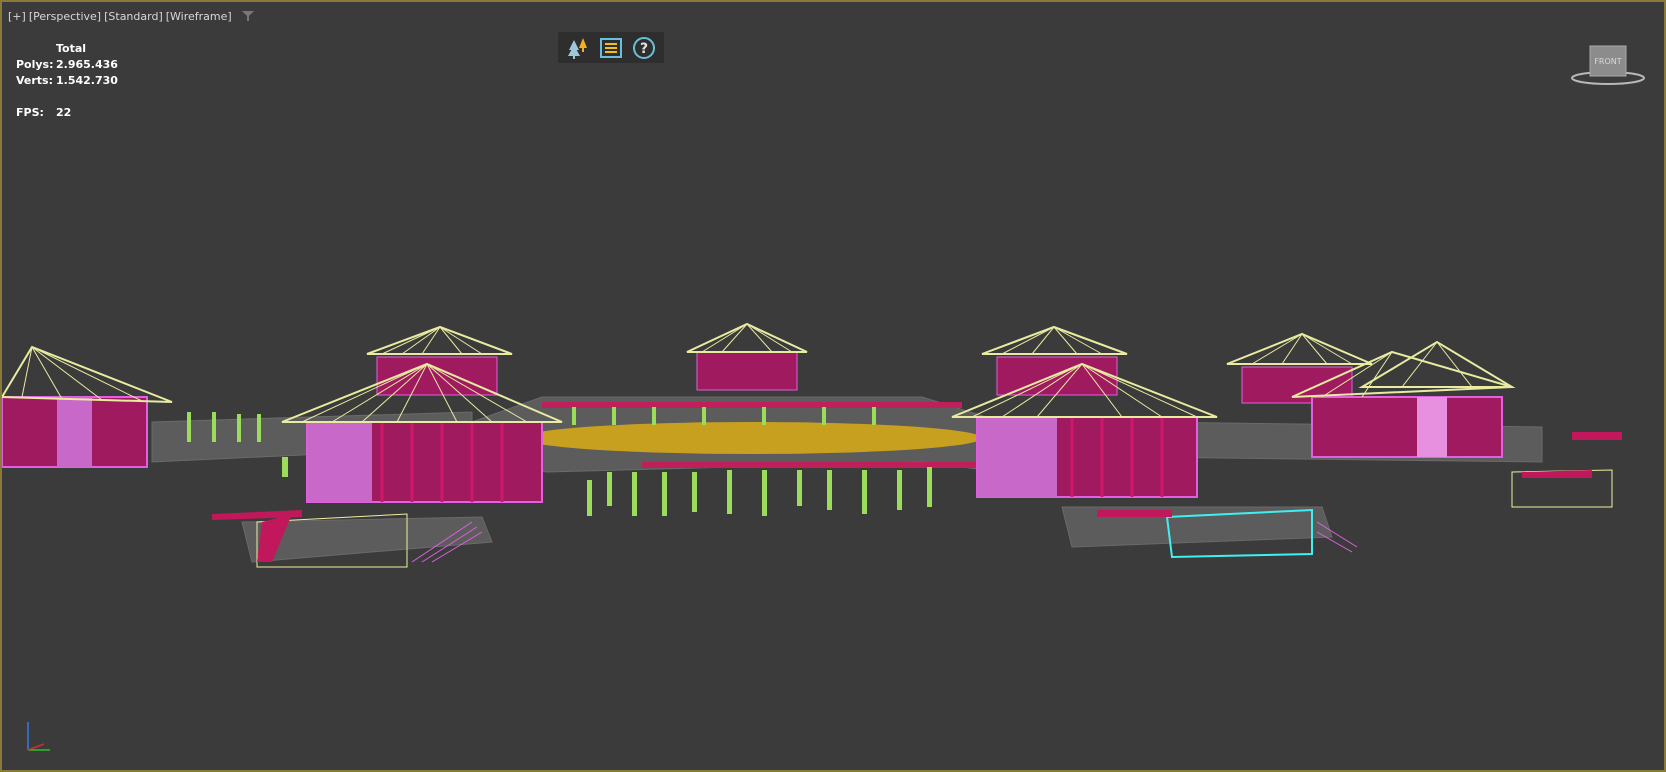 The width and height of the screenshot is (1666, 772). I want to click on deck-rim, so click(752, 405).